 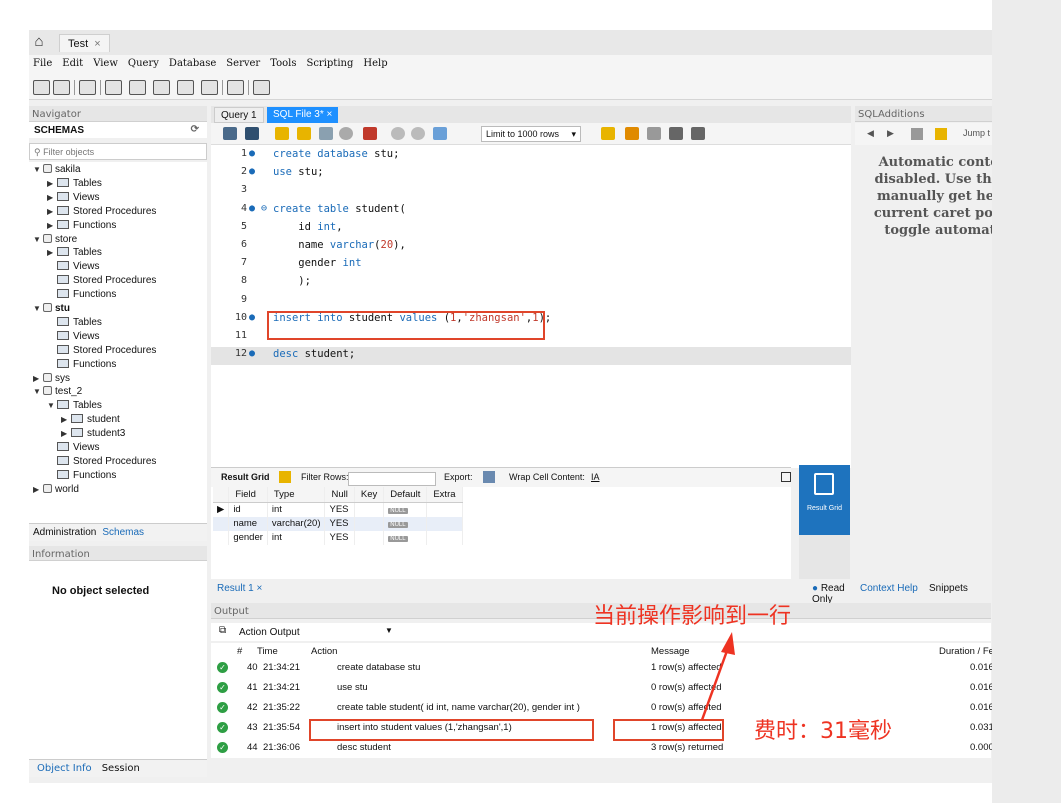 What do you see at coordinates (339, 495) in the screenshot?
I see `column-header: Null` at bounding box center [339, 495].